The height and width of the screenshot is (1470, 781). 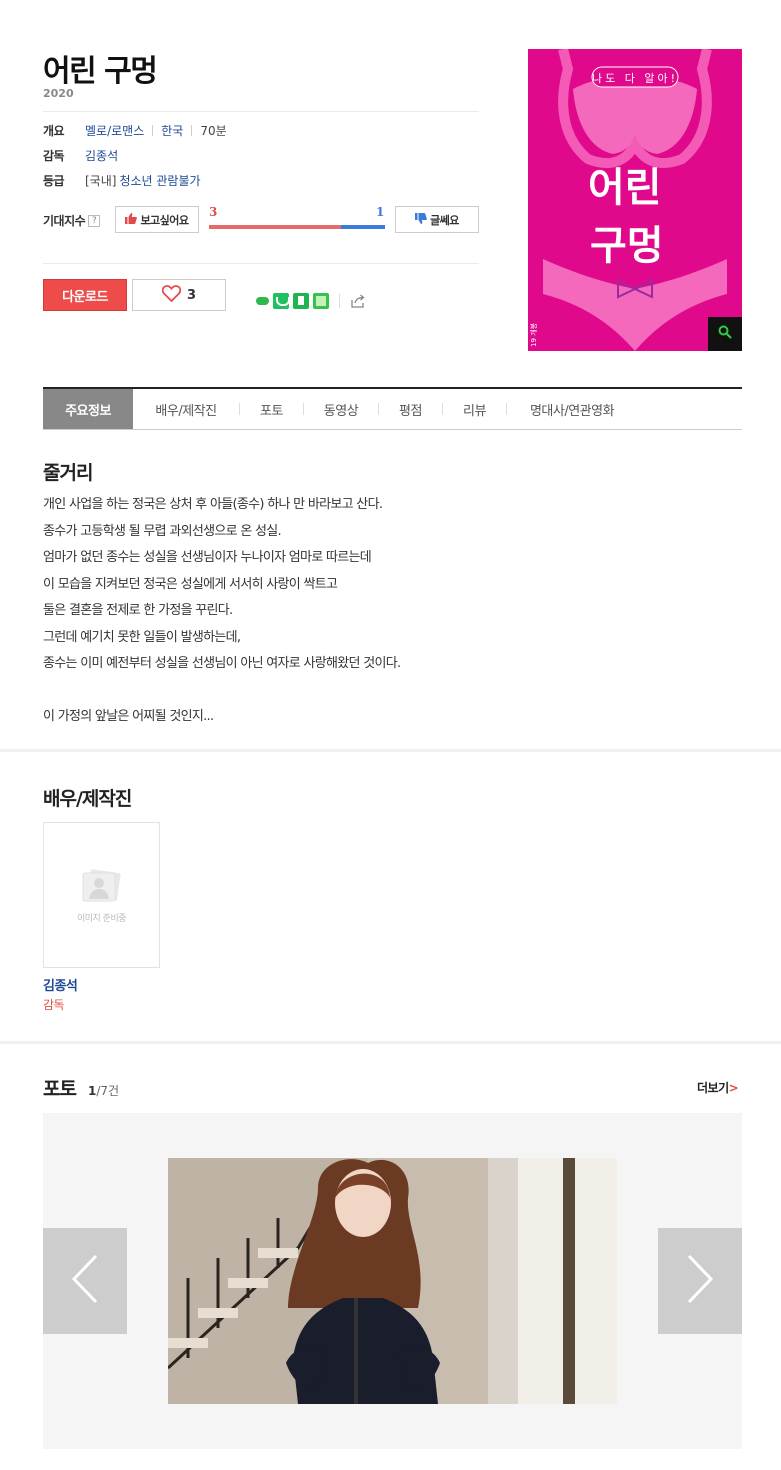 I want to click on share-icon, so click(x=358, y=301).